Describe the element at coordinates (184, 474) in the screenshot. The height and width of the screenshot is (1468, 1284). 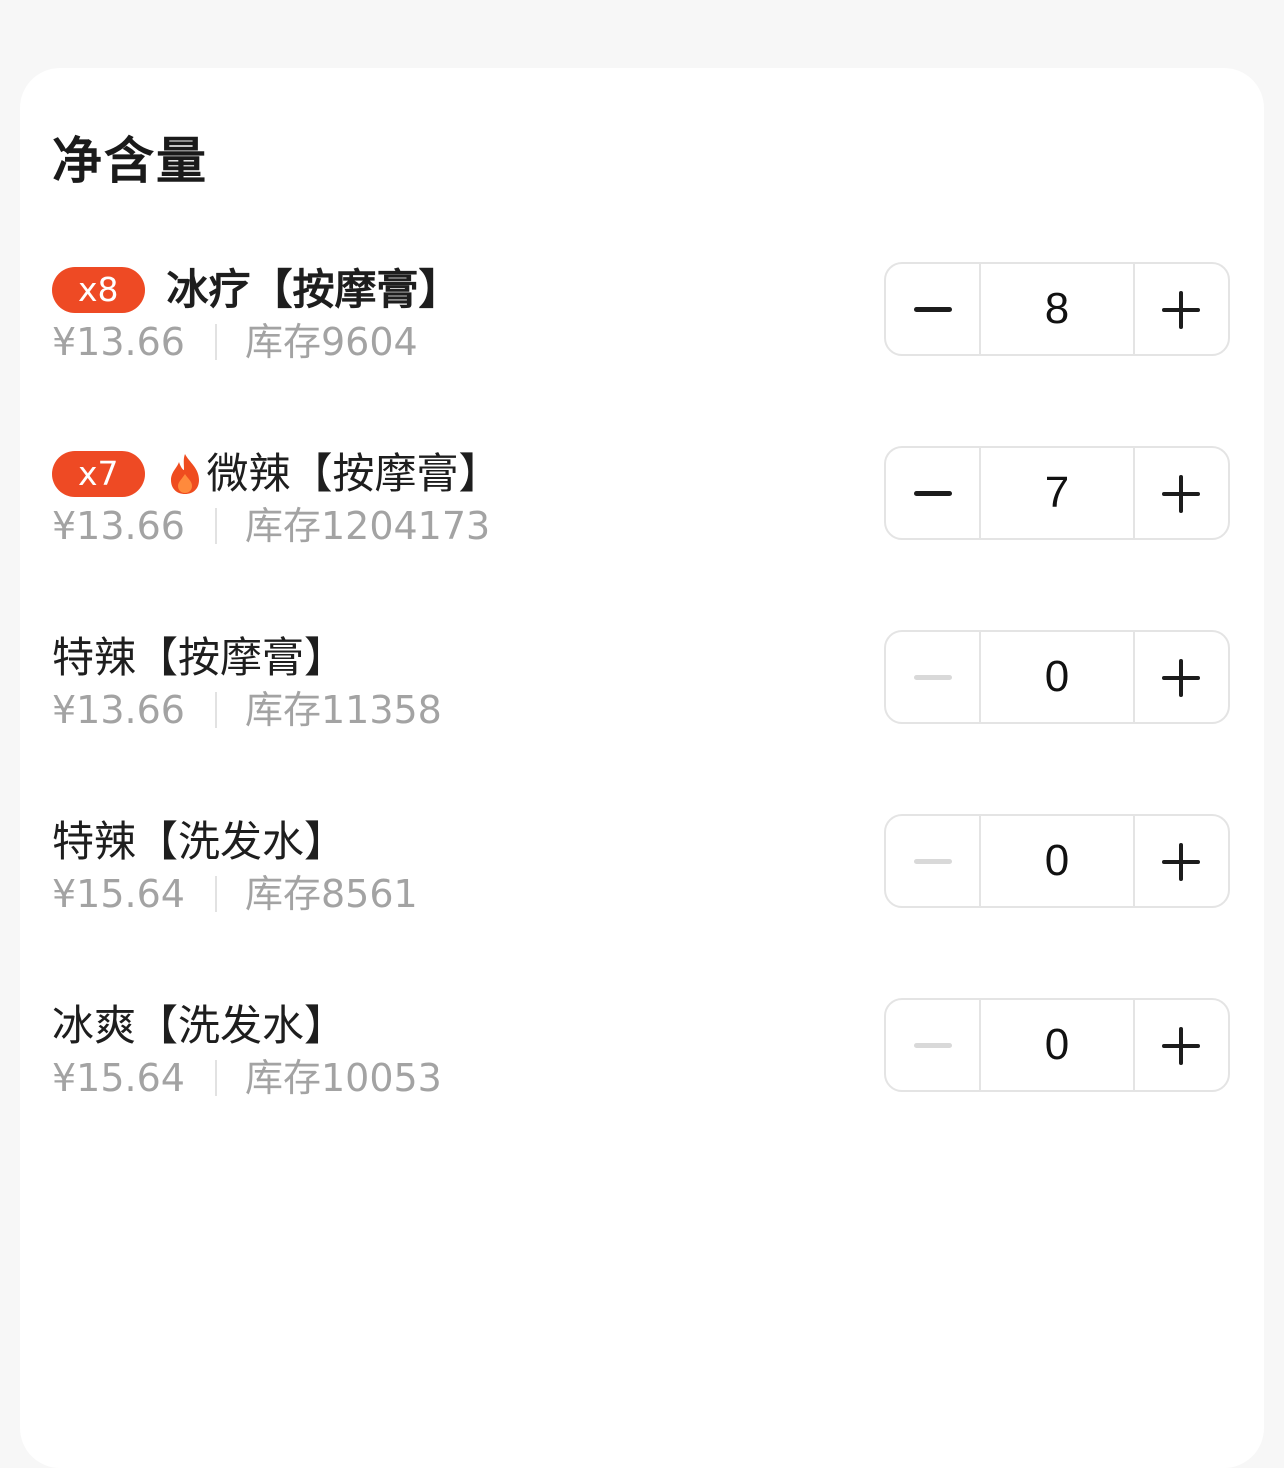
I see `fire-icon` at that location.